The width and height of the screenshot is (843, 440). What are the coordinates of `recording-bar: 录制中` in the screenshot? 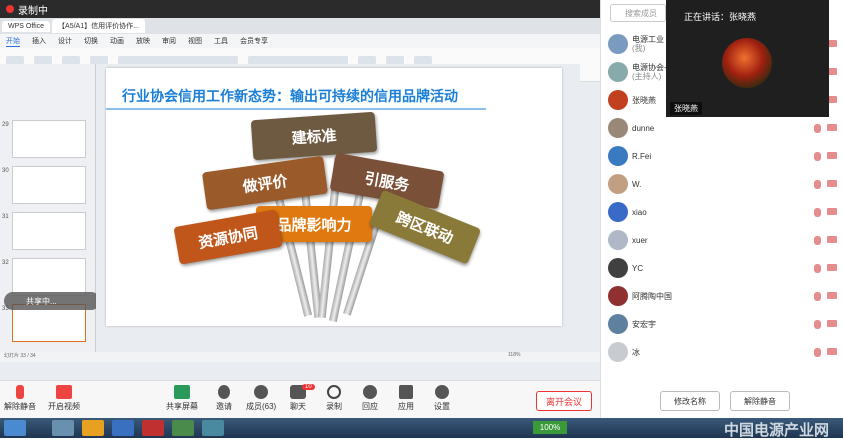 It's located at (300, 9).